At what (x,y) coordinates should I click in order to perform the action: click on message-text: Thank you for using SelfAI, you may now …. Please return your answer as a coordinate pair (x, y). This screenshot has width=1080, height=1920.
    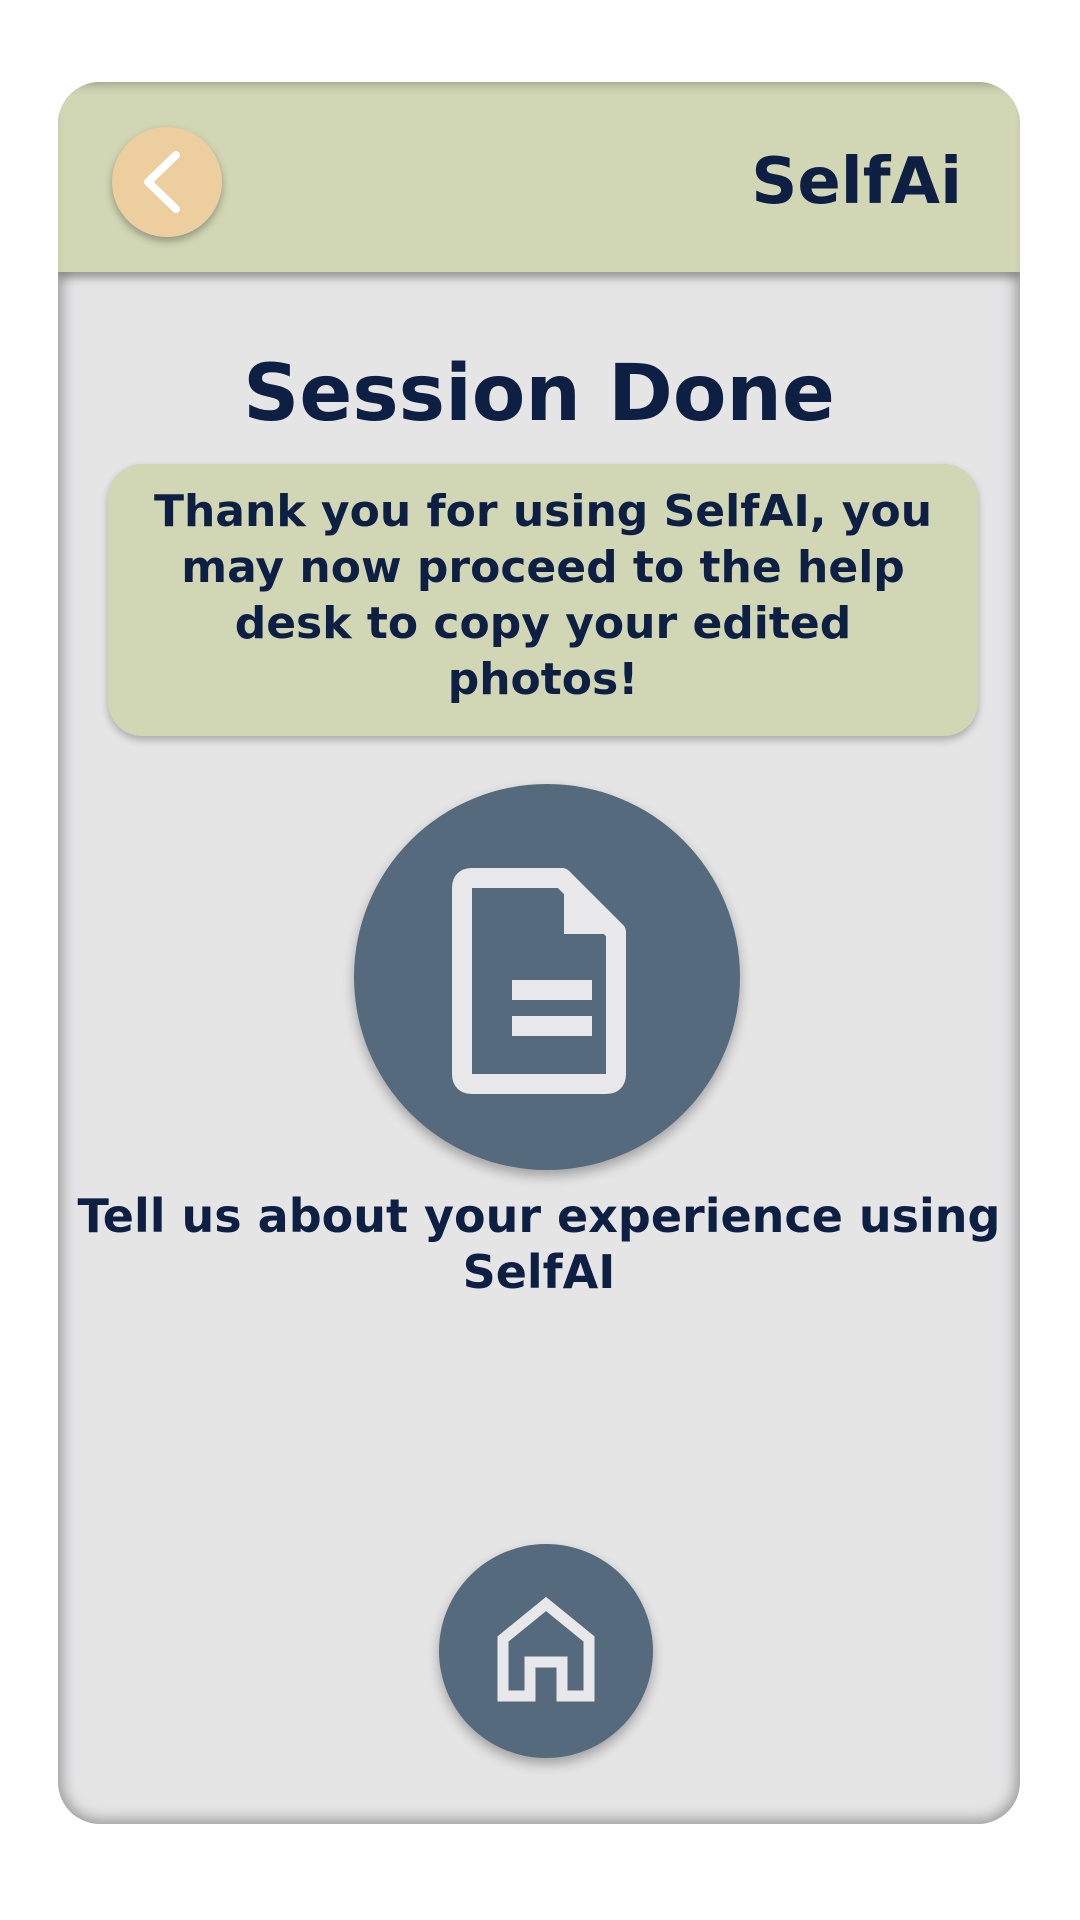
    Looking at the image, I should click on (543, 595).